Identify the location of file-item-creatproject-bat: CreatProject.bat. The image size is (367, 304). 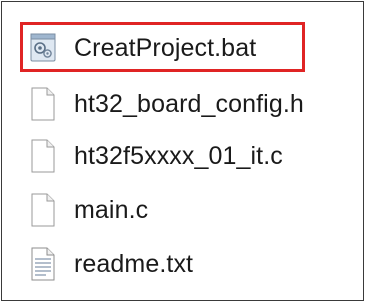
(143, 48).